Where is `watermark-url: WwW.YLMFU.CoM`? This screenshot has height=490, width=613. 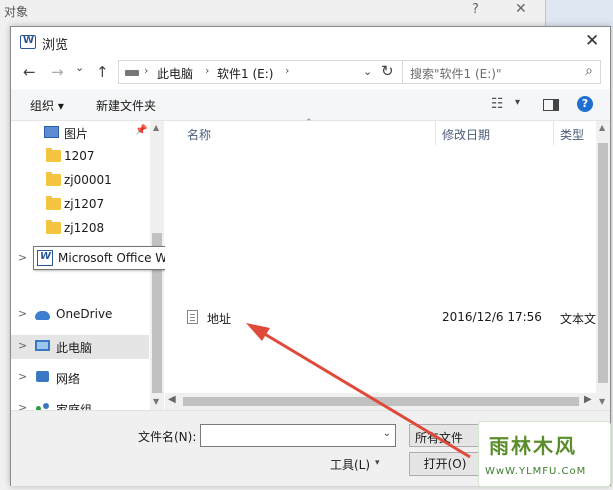 watermark-url: WwW.YLMFU.CoM is located at coordinates (536, 471).